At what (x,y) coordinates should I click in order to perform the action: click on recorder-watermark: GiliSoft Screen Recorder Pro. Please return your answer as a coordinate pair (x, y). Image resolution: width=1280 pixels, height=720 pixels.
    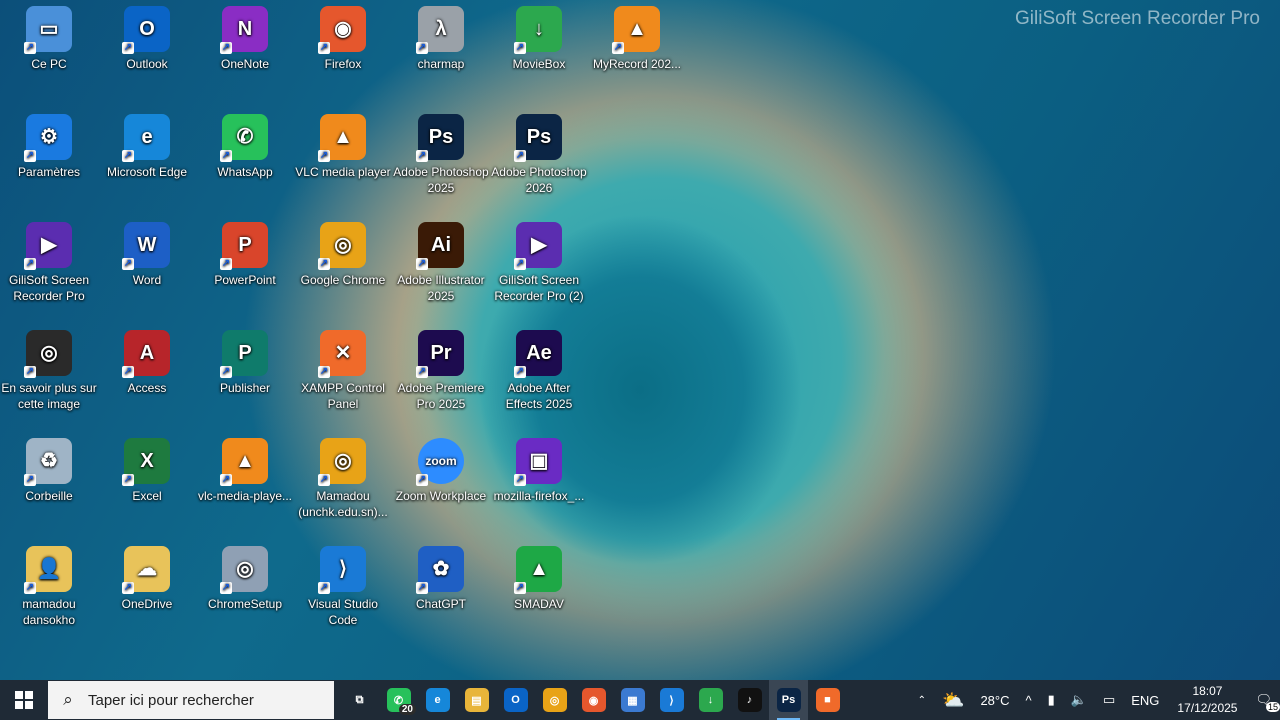
    Looking at the image, I should click on (1137, 18).